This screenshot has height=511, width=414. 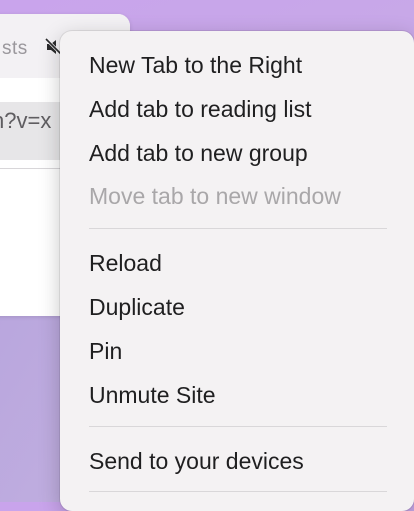 I want to click on tab-title: sts, so click(x=15, y=49).